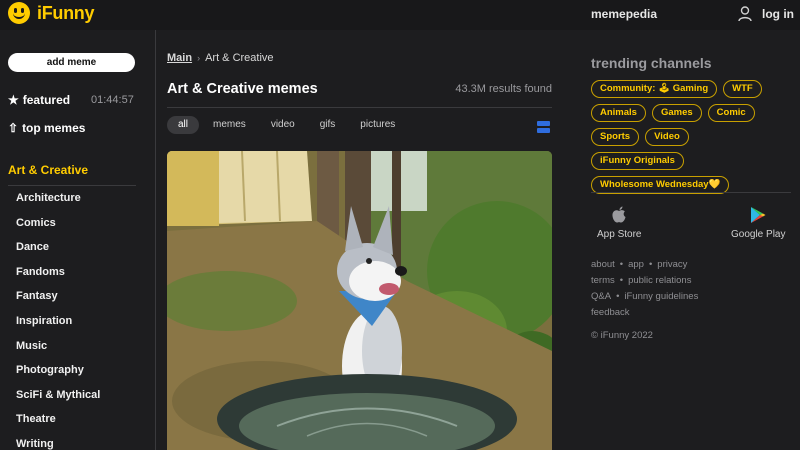 This screenshot has width=800, height=450. What do you see at coordinates (229, 125) in the screenshot?
I see `filter-memes: memes` at bounding box center [229, 125].